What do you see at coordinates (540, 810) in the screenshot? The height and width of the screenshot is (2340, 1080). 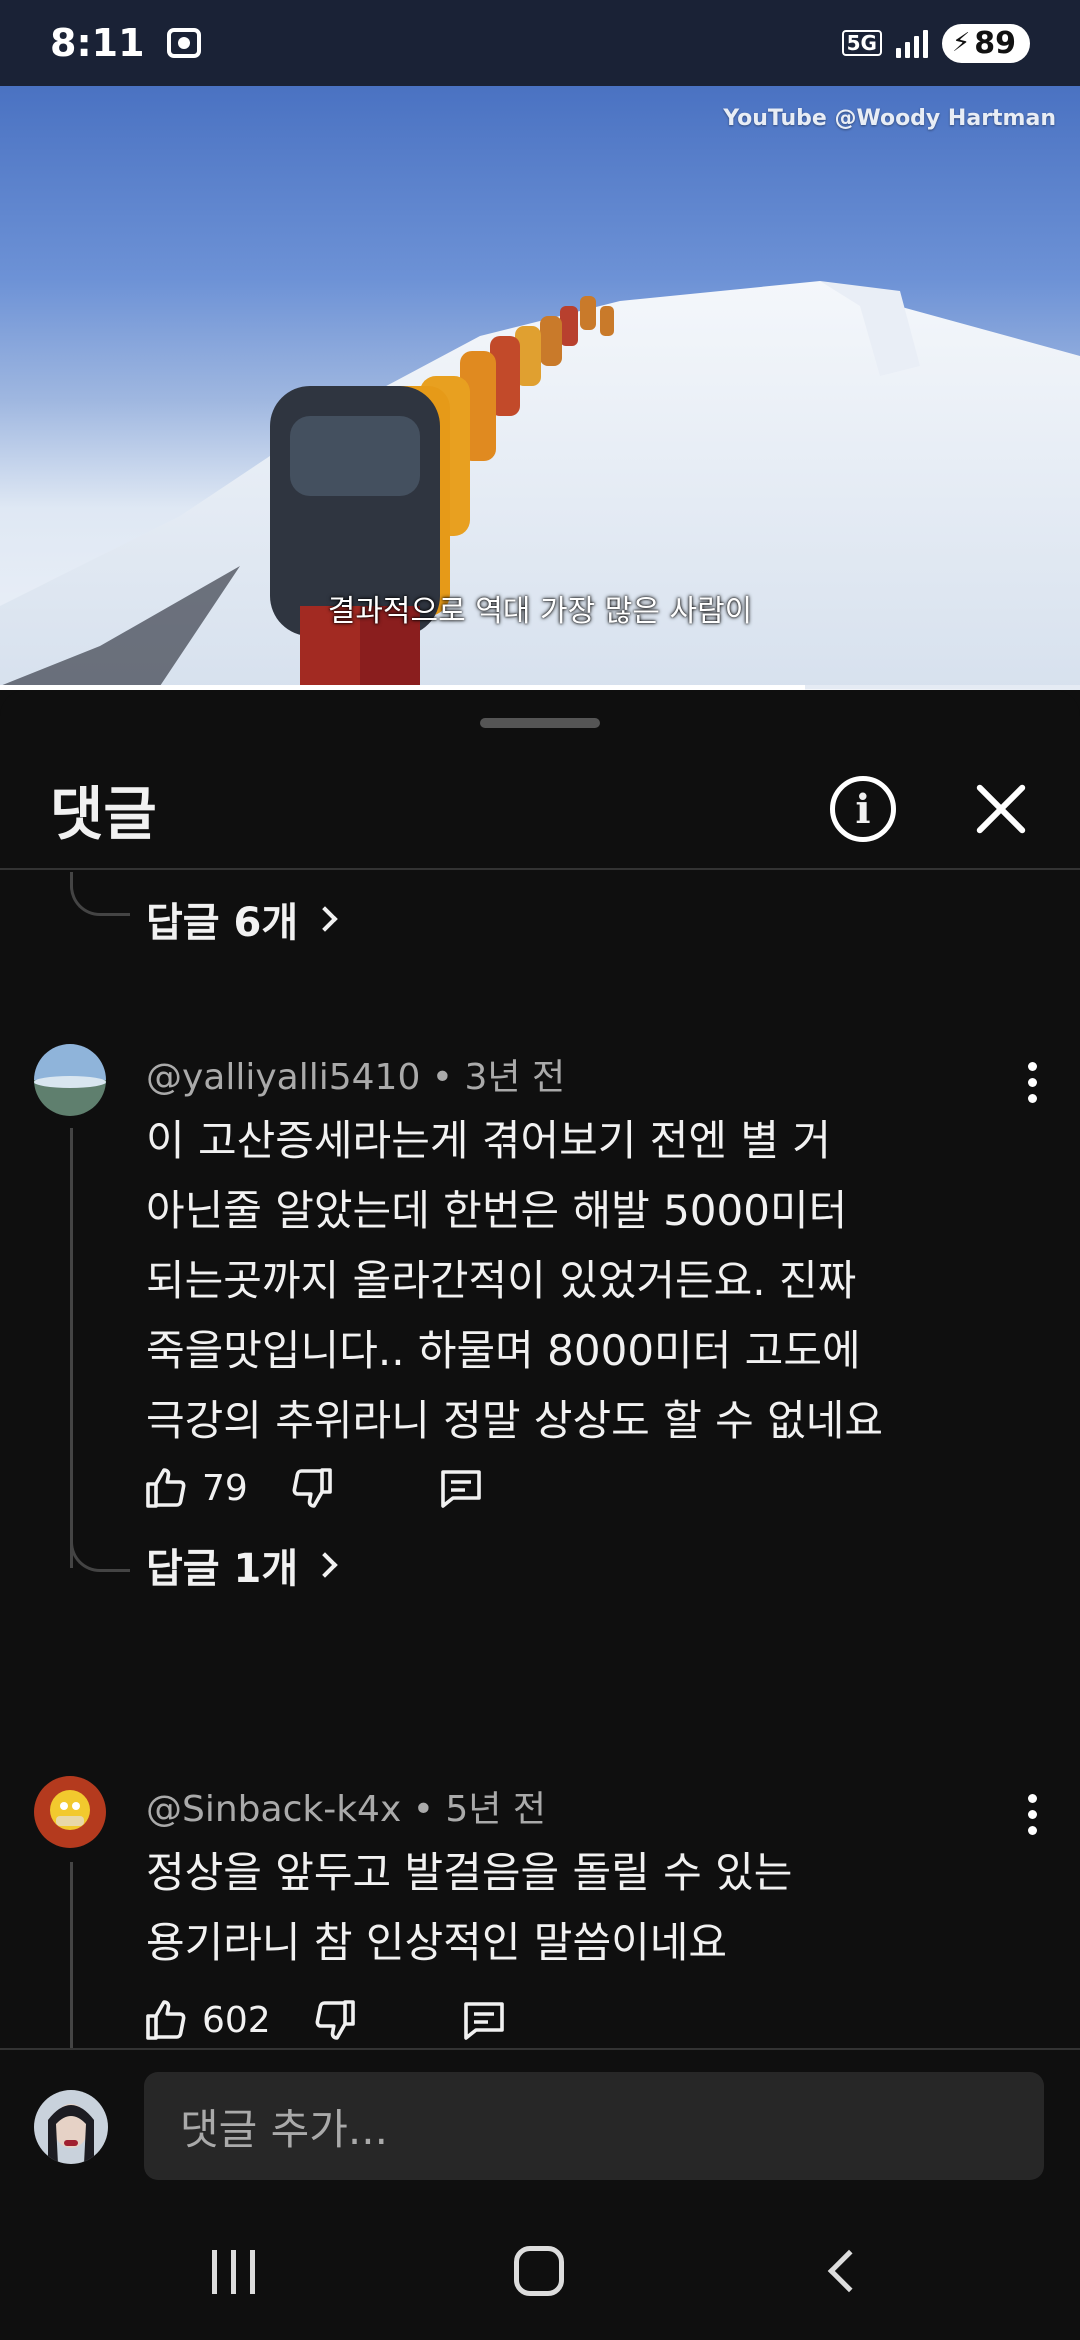 I see `comments-header: 댓글 i` at bounding box center [540, 810].